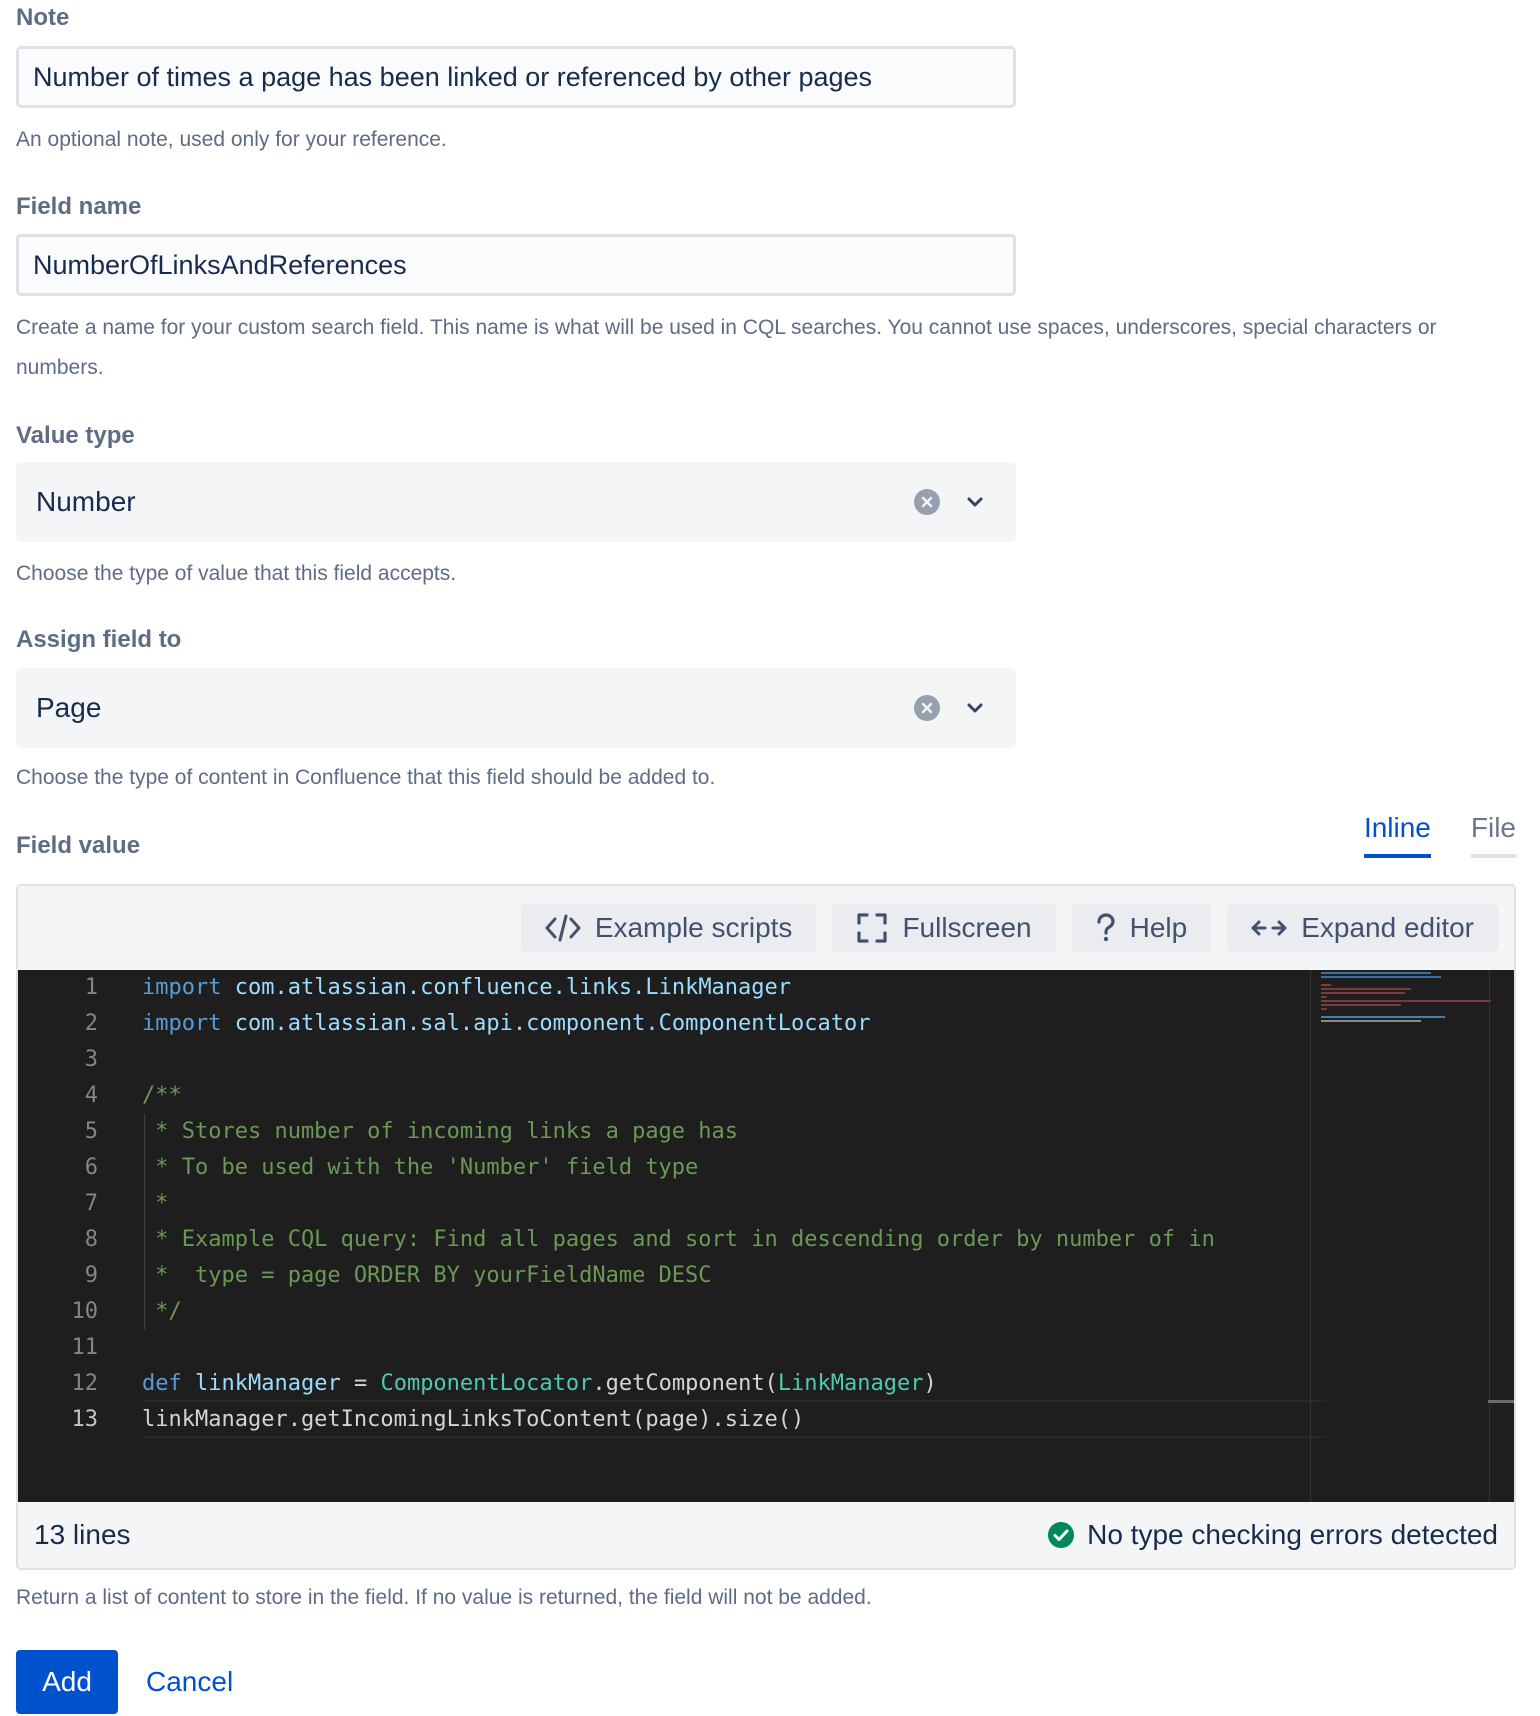 The image size is (1540, 1716). I want to click on value-type-selected: Number, so click(86, 501).